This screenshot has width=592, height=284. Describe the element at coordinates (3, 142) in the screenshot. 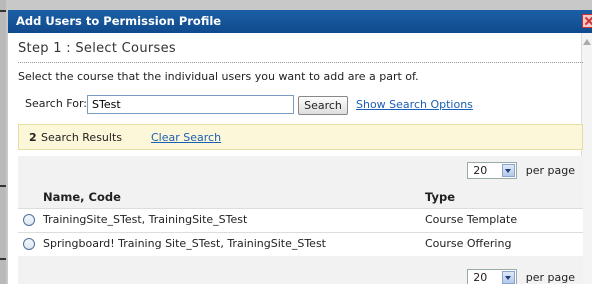

I see `background-window-edge` at that location.